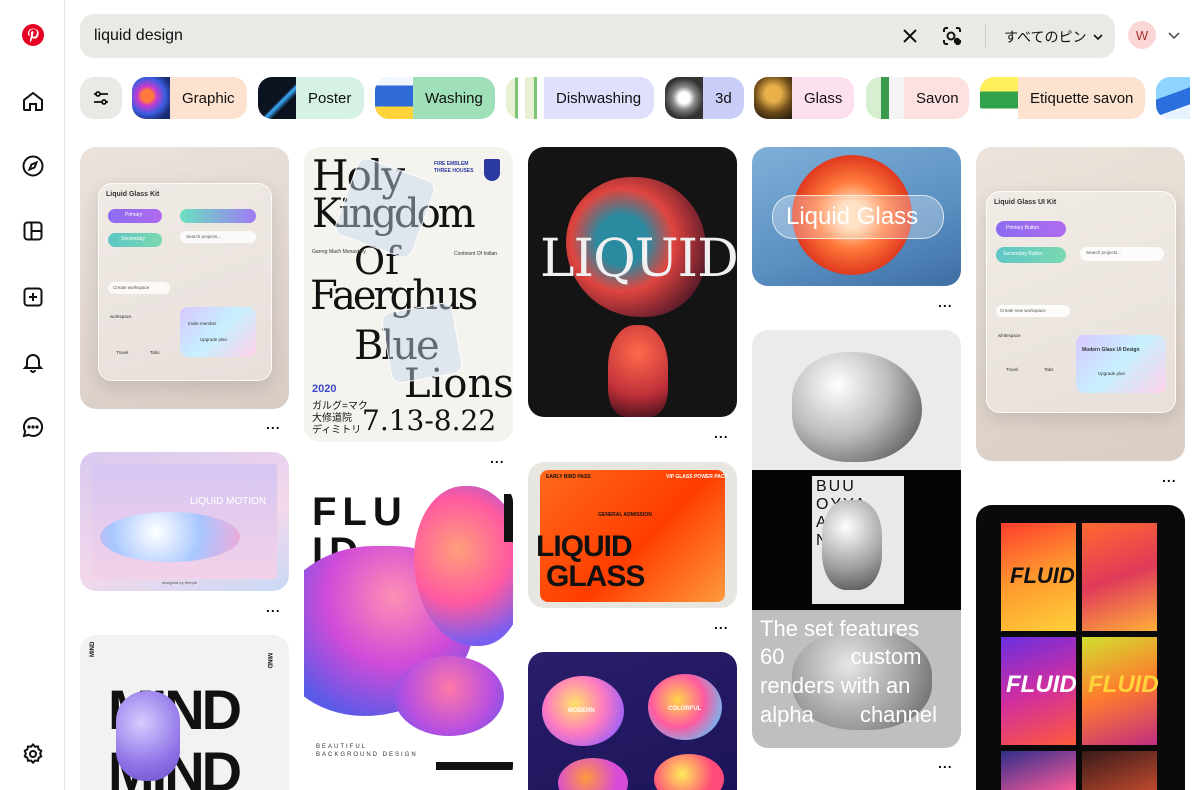 The width and height of the screenshot is (1200, 790). I want to click on orange-line1: LIQUID, so click(584, 546).